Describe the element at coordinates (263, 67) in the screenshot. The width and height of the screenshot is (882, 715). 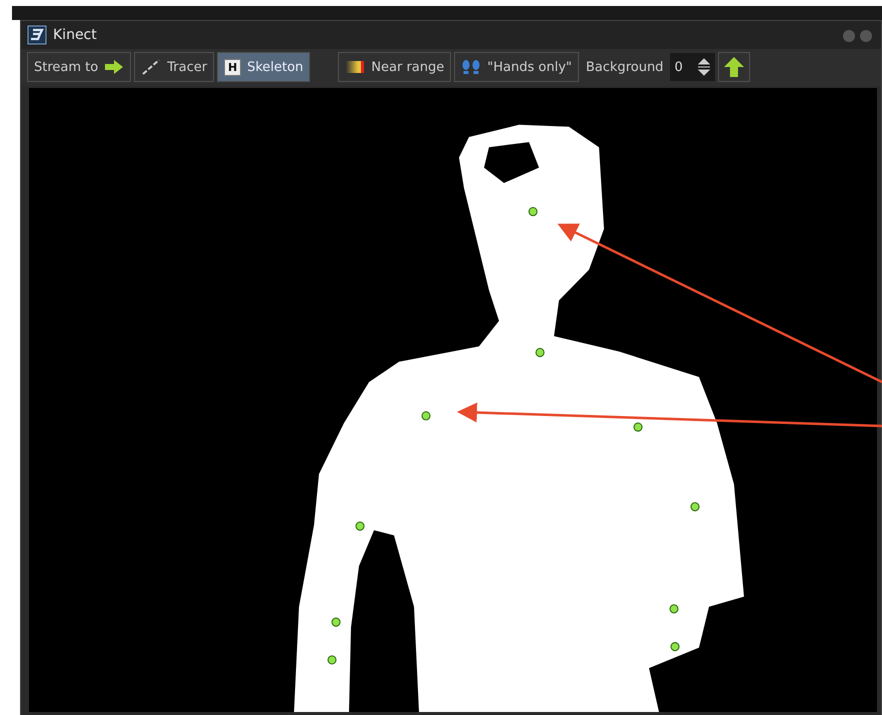
I see `toolbar-button: H Skeleton` at that location.